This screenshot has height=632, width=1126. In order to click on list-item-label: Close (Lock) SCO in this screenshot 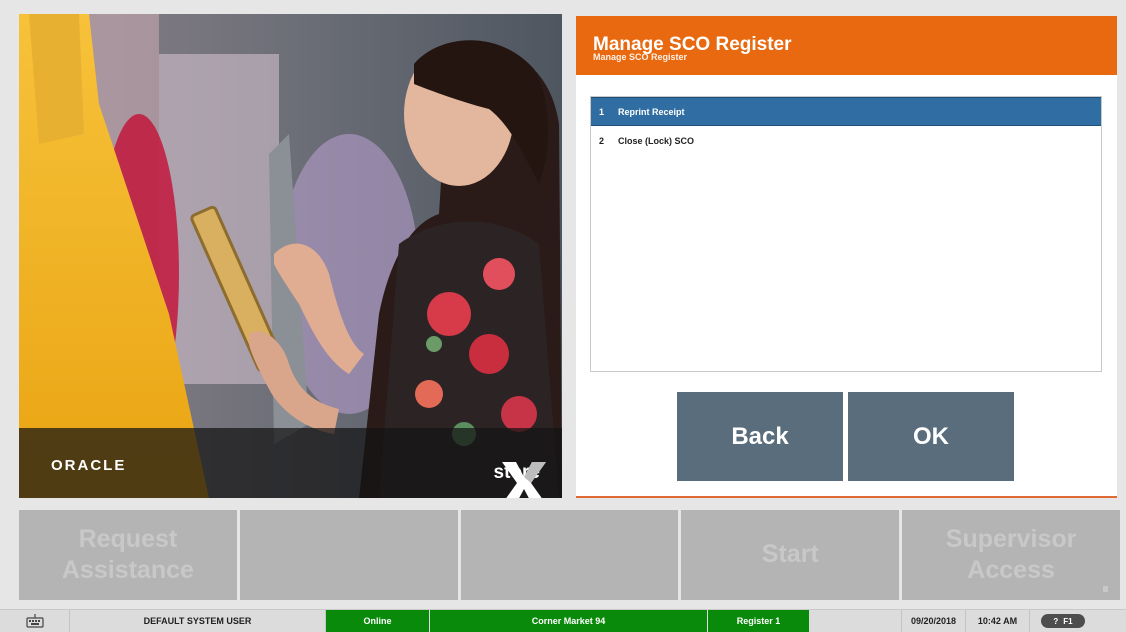, I will do `click(656, 140)`.